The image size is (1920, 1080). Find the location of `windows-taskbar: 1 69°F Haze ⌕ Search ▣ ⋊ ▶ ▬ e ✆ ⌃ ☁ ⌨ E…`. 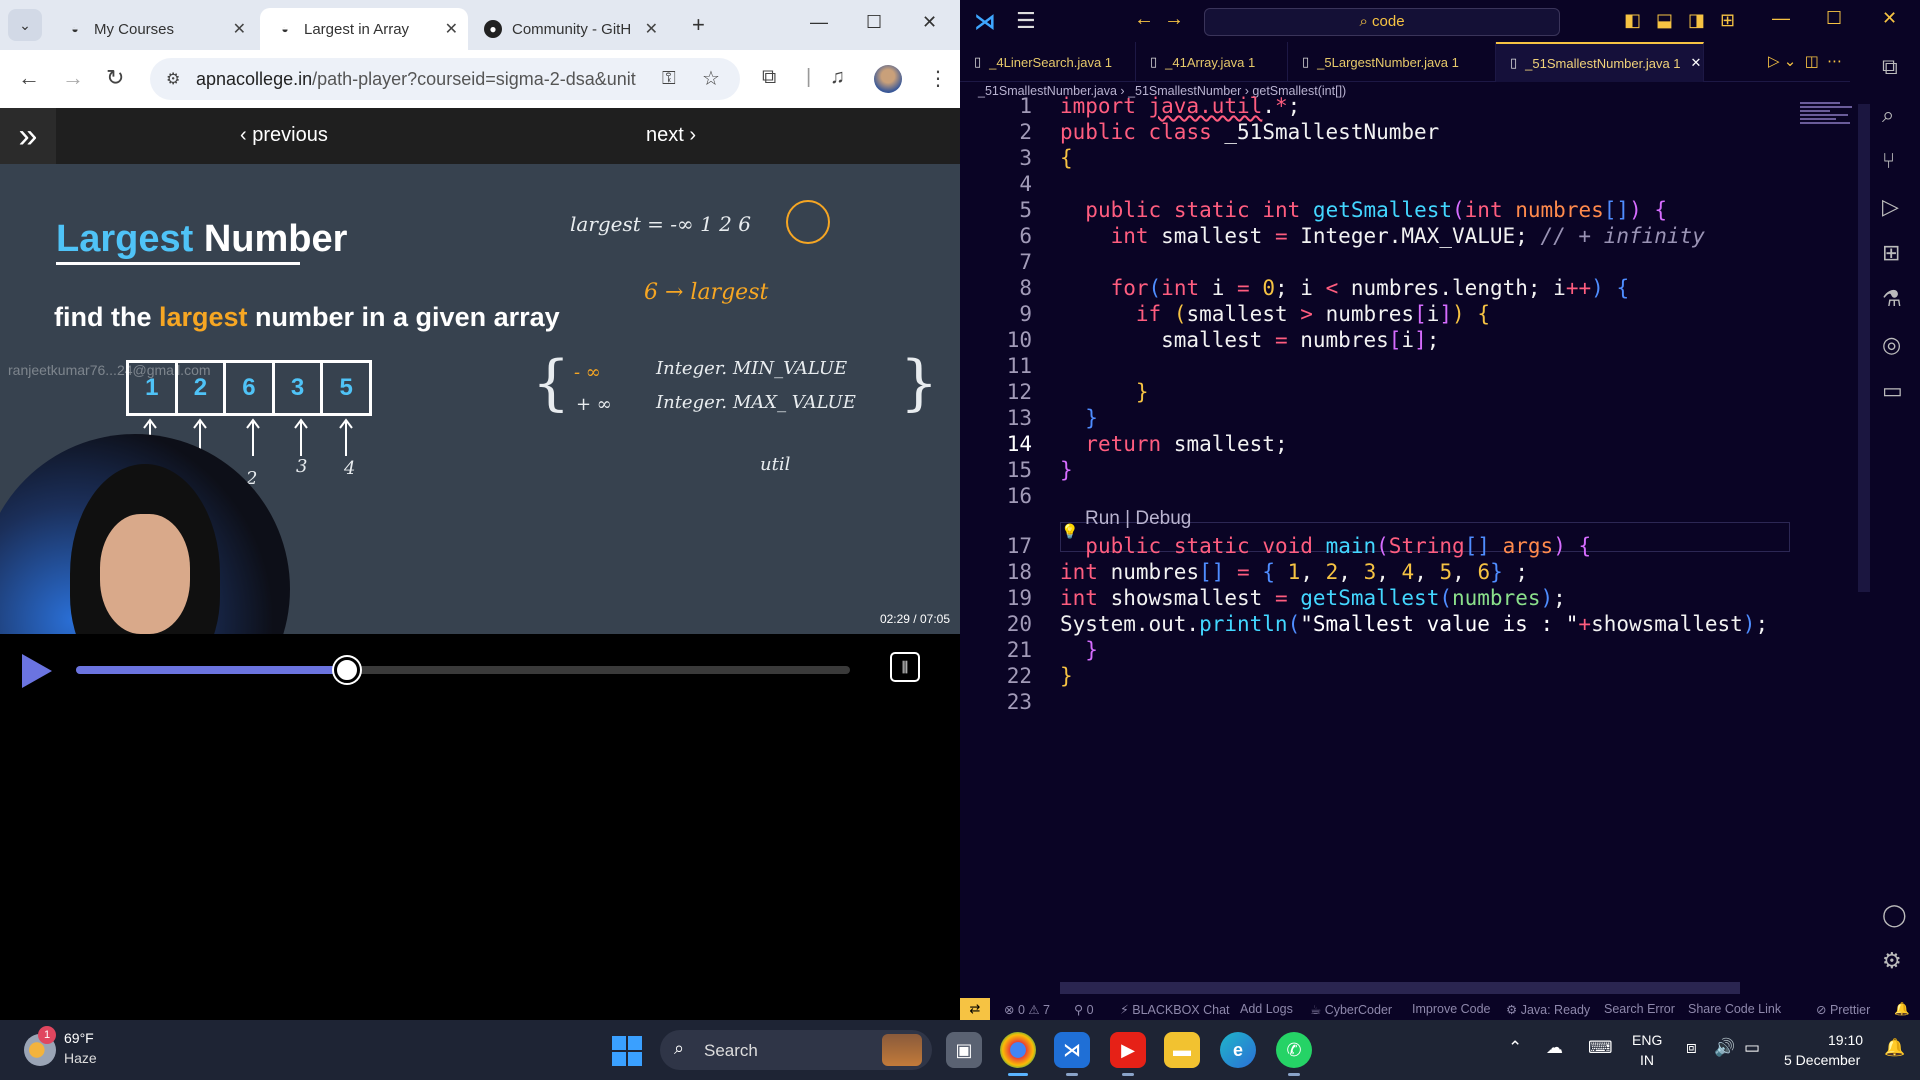

windows-taskbar: 1 69°F Haze ⌕ Search ▣ ⋊ ▶ ▬ e ✆ ⌃ ☁ ⌨ E… is located at coordinates (960, 1050).